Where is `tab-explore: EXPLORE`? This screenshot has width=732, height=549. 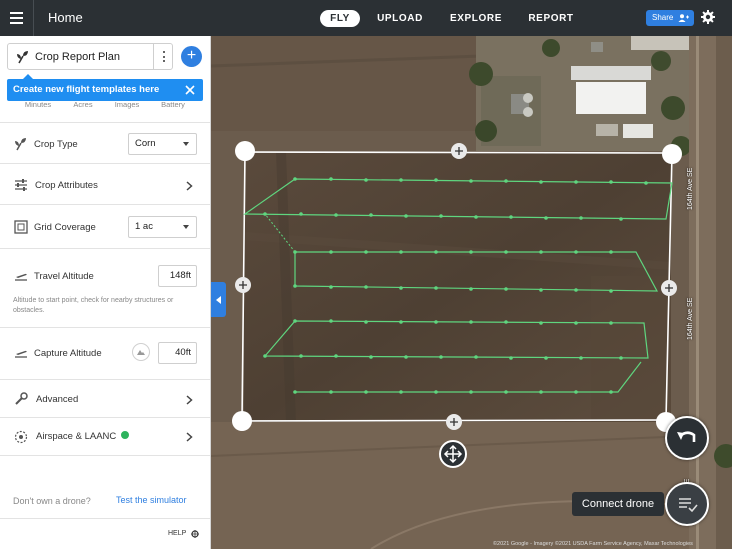 tab-explore: EXPLORE is located at coordinates (476, 18).